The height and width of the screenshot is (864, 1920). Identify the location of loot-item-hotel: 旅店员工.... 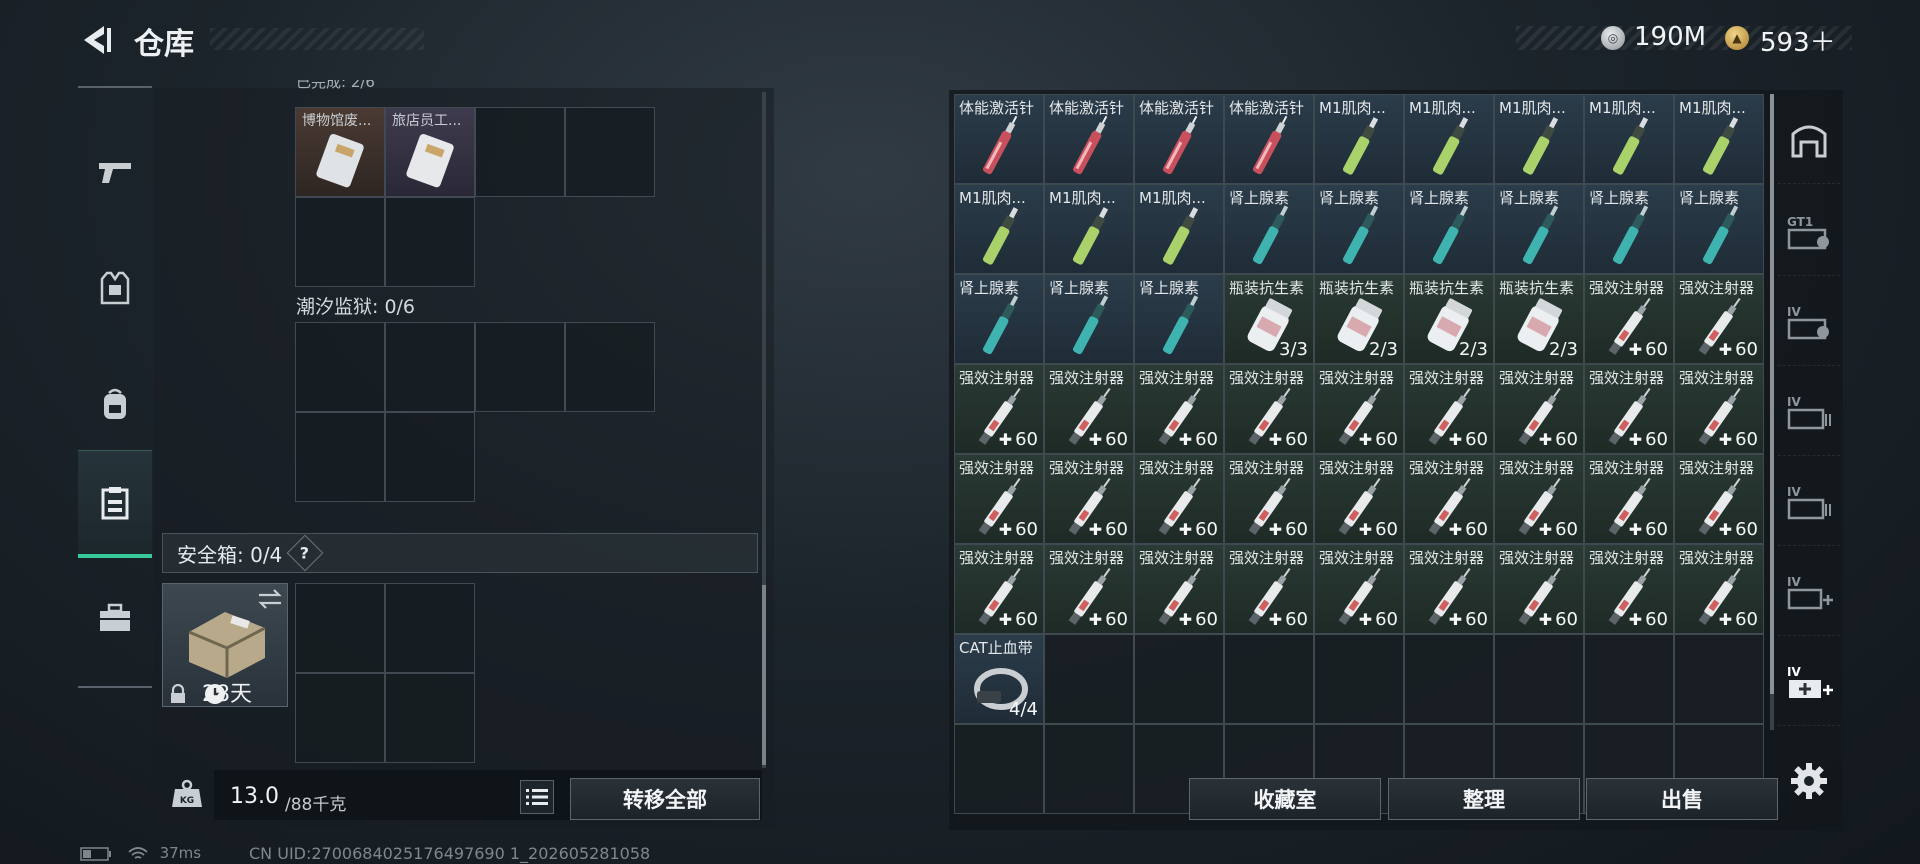
(430, 152).